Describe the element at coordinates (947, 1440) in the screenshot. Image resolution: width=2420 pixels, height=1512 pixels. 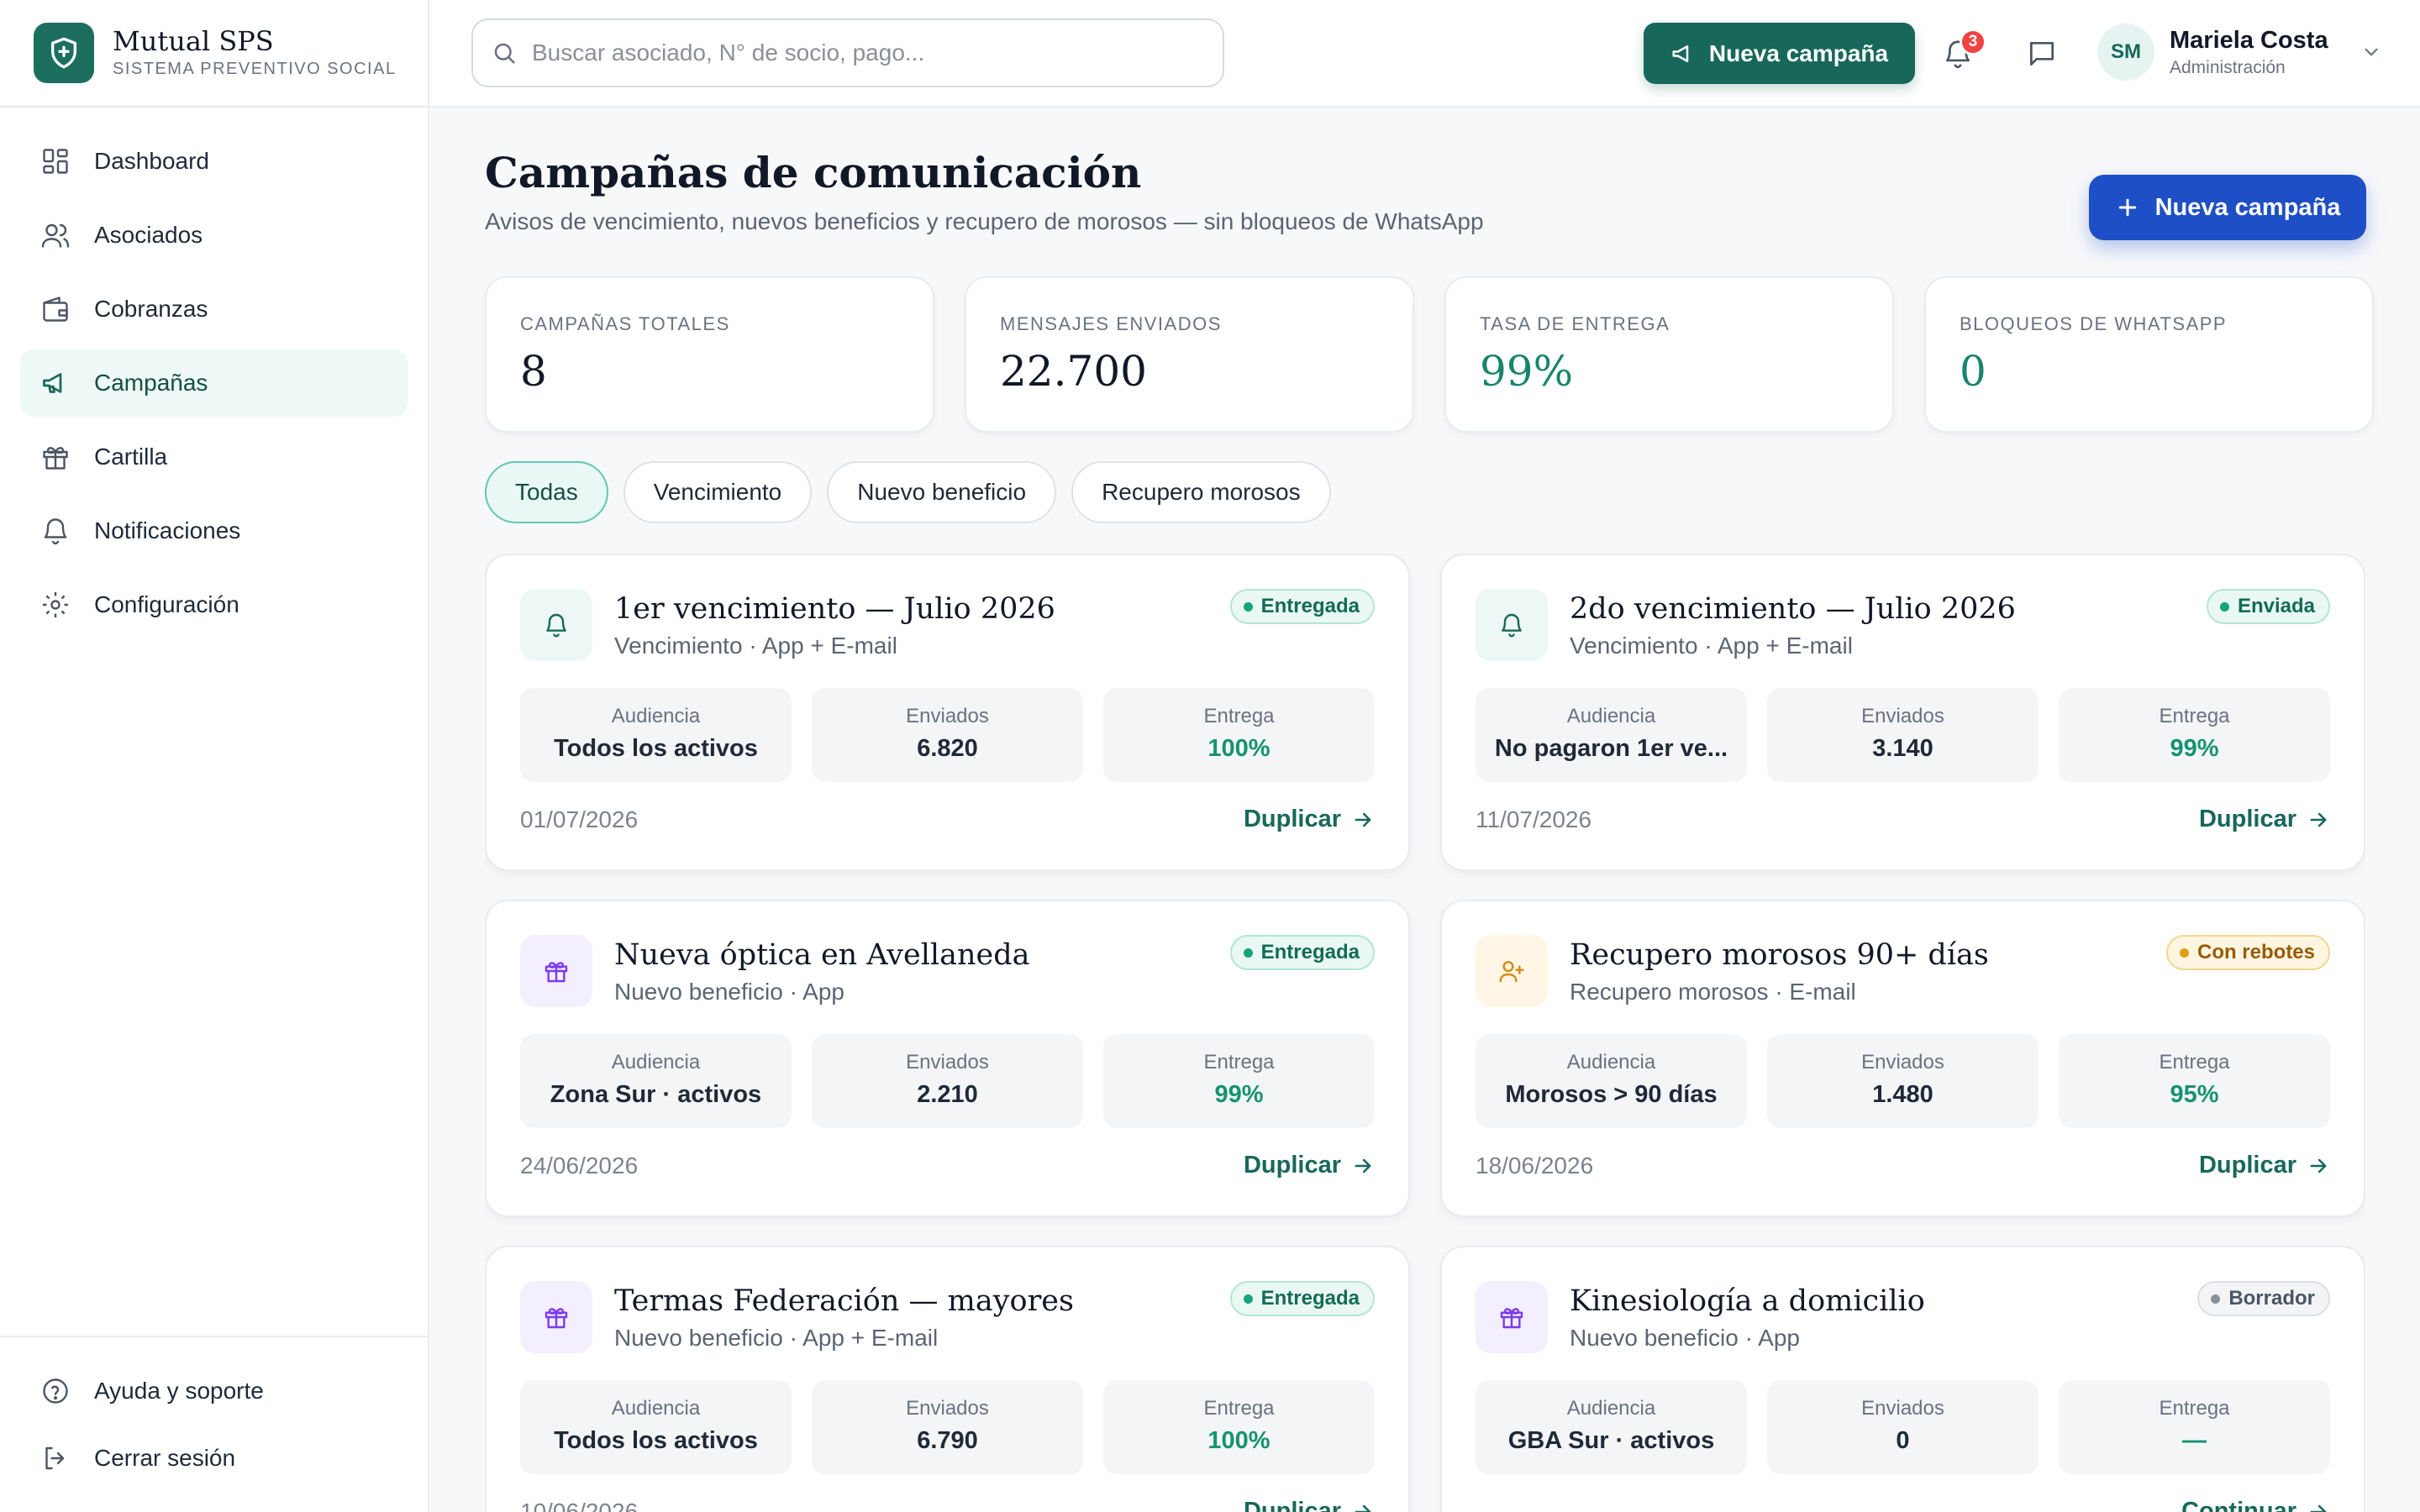
I see `metric-value: 6.790` at that location.